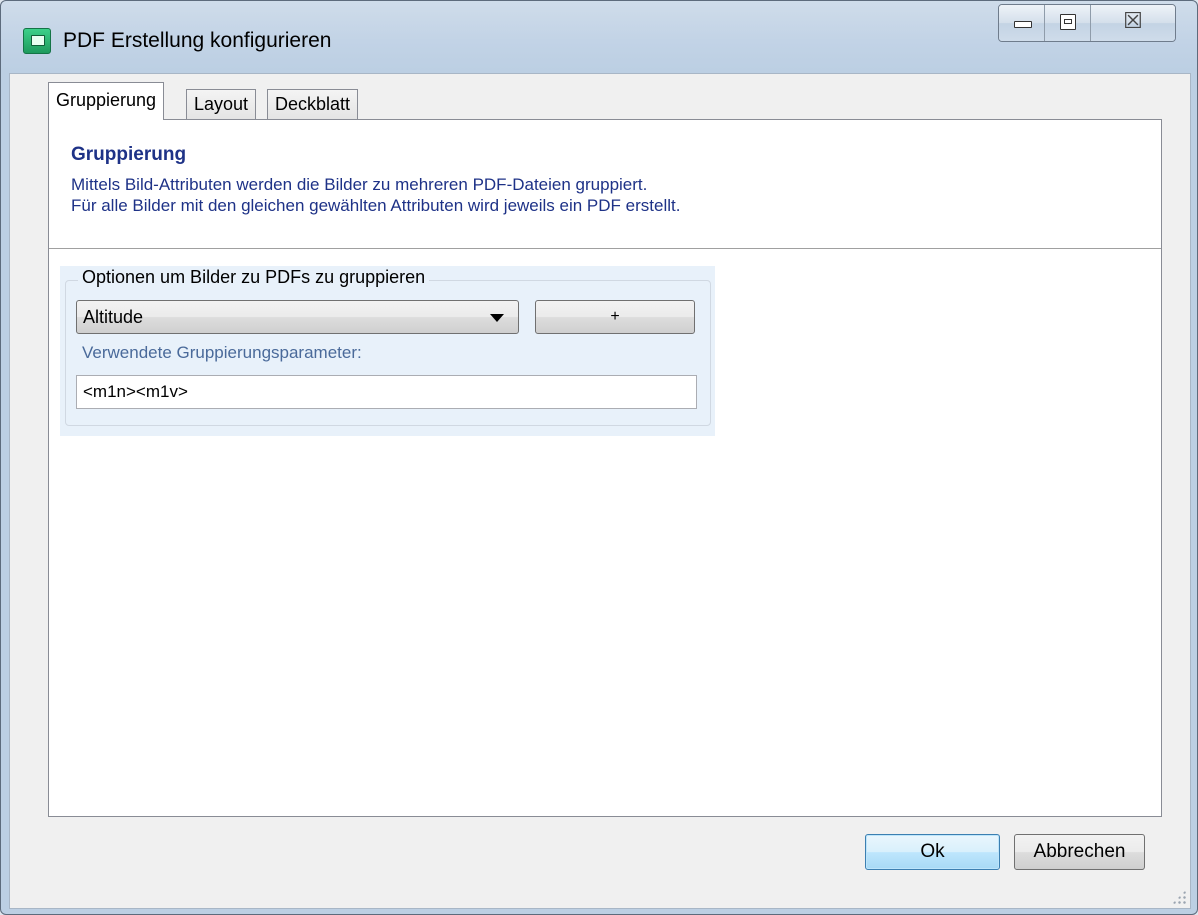  What do you see at coordinates (1179, 897) in the screenshot?
I see `resize-grip-icon` at bounding box center [1179, 897].